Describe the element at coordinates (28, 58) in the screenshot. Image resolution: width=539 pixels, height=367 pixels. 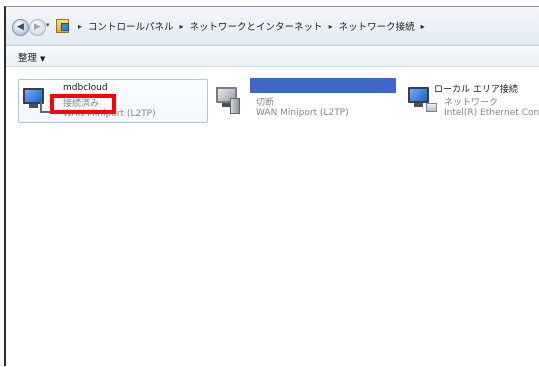
I see `organize-label: 整理` at that location.